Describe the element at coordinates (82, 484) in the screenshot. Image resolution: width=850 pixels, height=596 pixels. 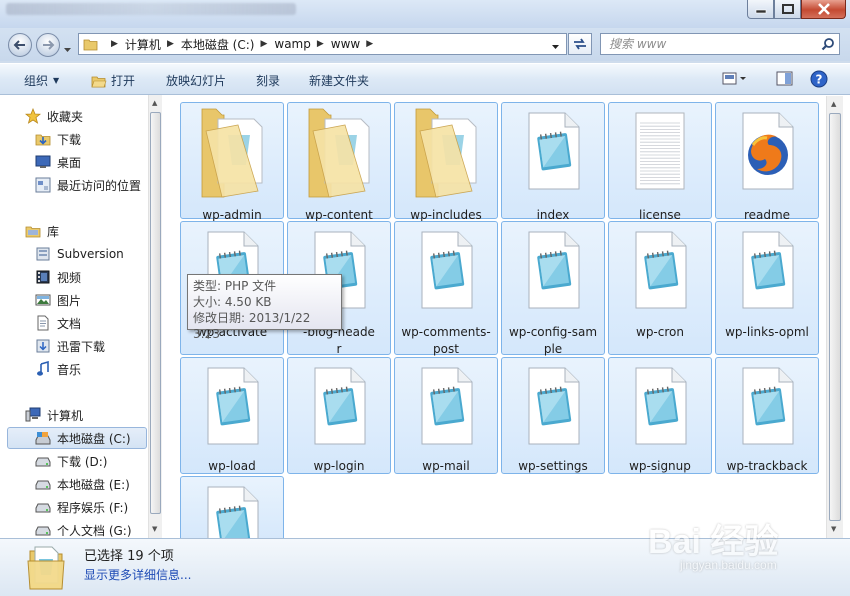
I see `nav-drive-e: 本地磁盘 (E:)` at that location.